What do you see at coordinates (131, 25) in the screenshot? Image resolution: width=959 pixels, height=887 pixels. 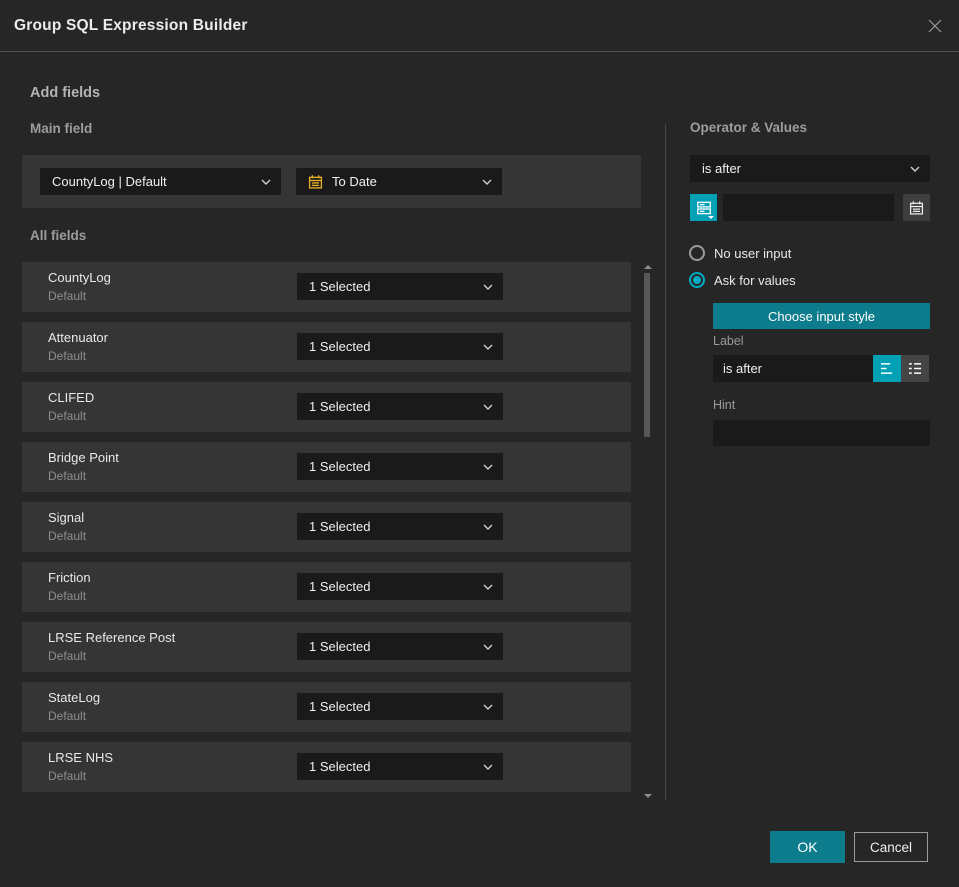 I see `dialog-title: Group SQL Expression Builder` at bounding box center [131, 25].